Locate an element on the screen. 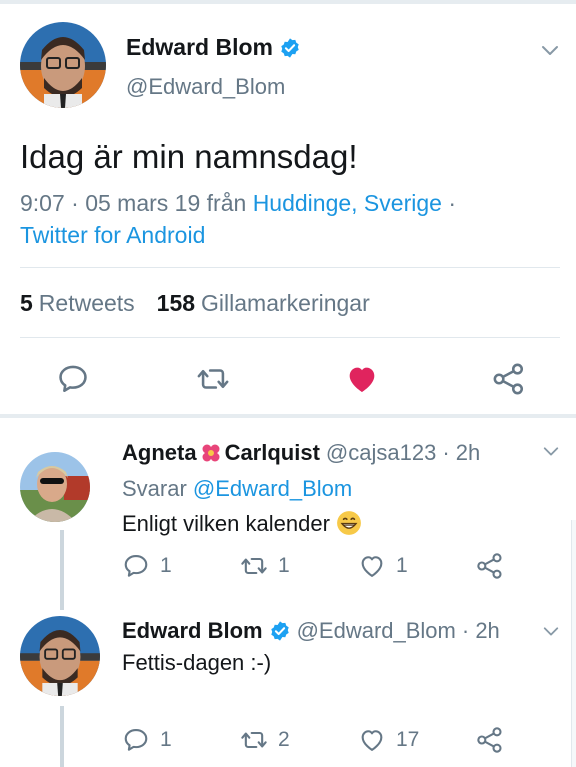 The image size is (576, 767). replying-to: Svarar @Edward_Blom is located at coordinates (237, 489).